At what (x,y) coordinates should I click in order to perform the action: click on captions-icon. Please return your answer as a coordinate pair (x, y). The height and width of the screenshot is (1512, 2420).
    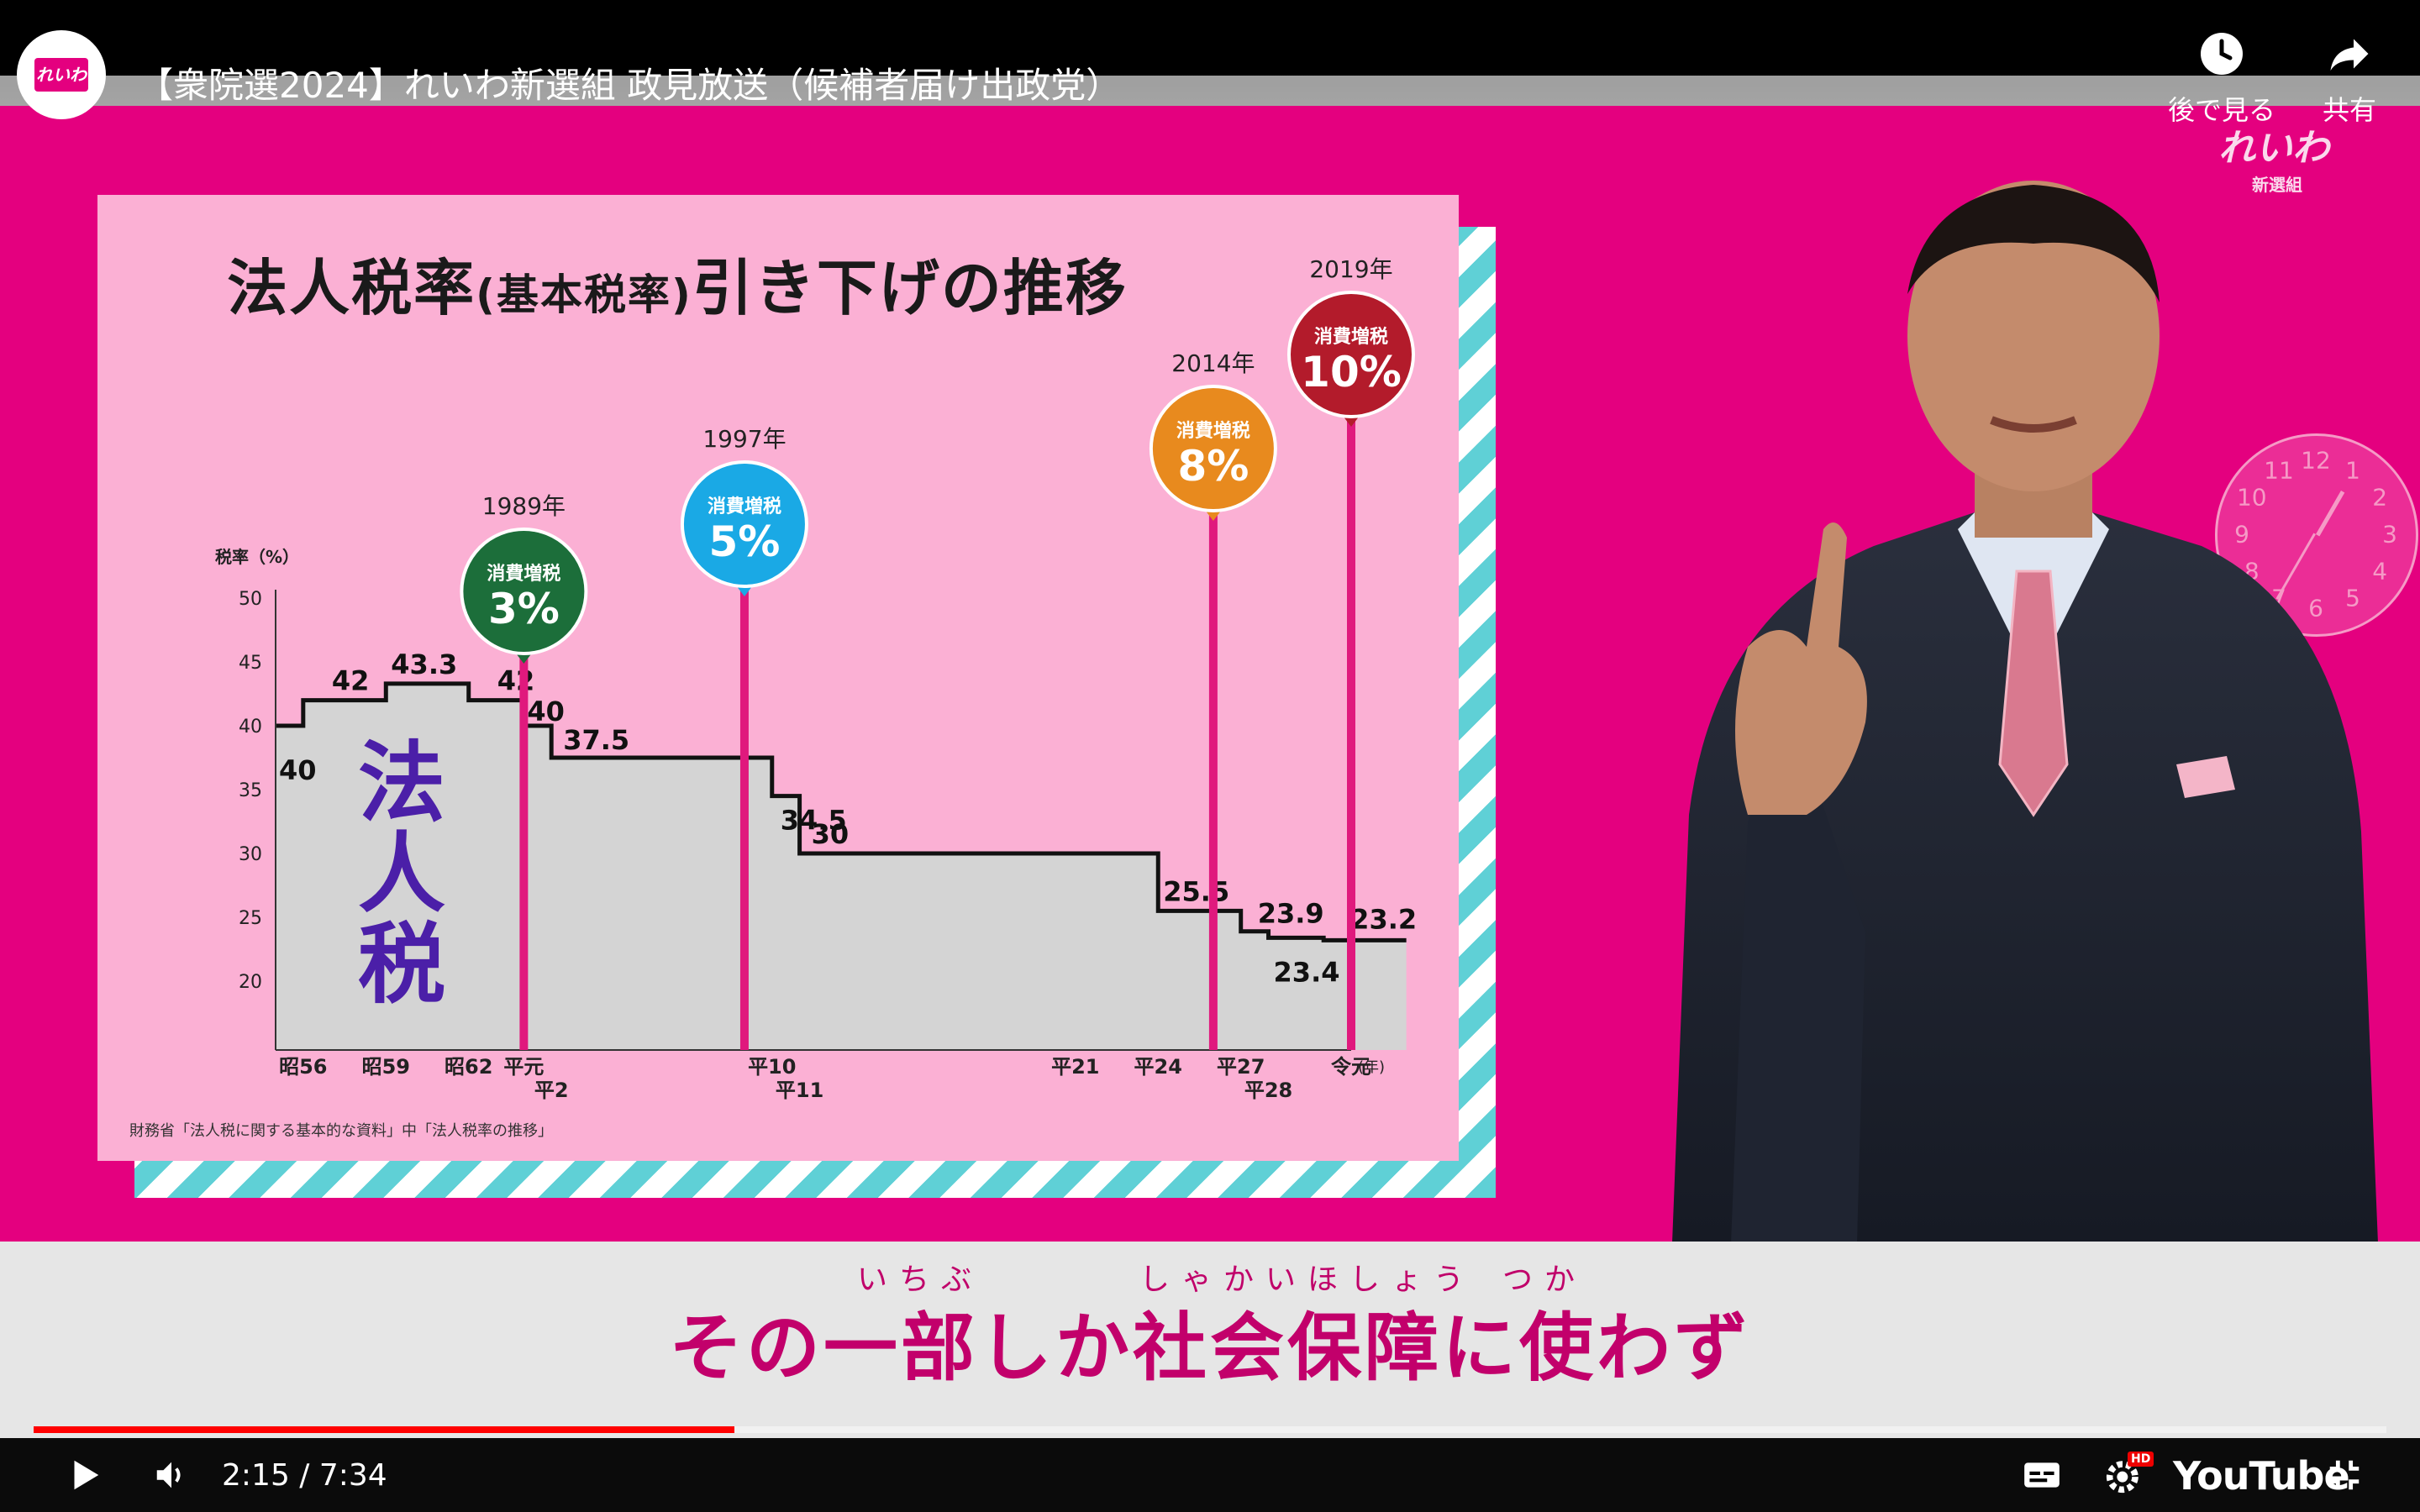
    Looking at the image, I should click on (2042, 1475).